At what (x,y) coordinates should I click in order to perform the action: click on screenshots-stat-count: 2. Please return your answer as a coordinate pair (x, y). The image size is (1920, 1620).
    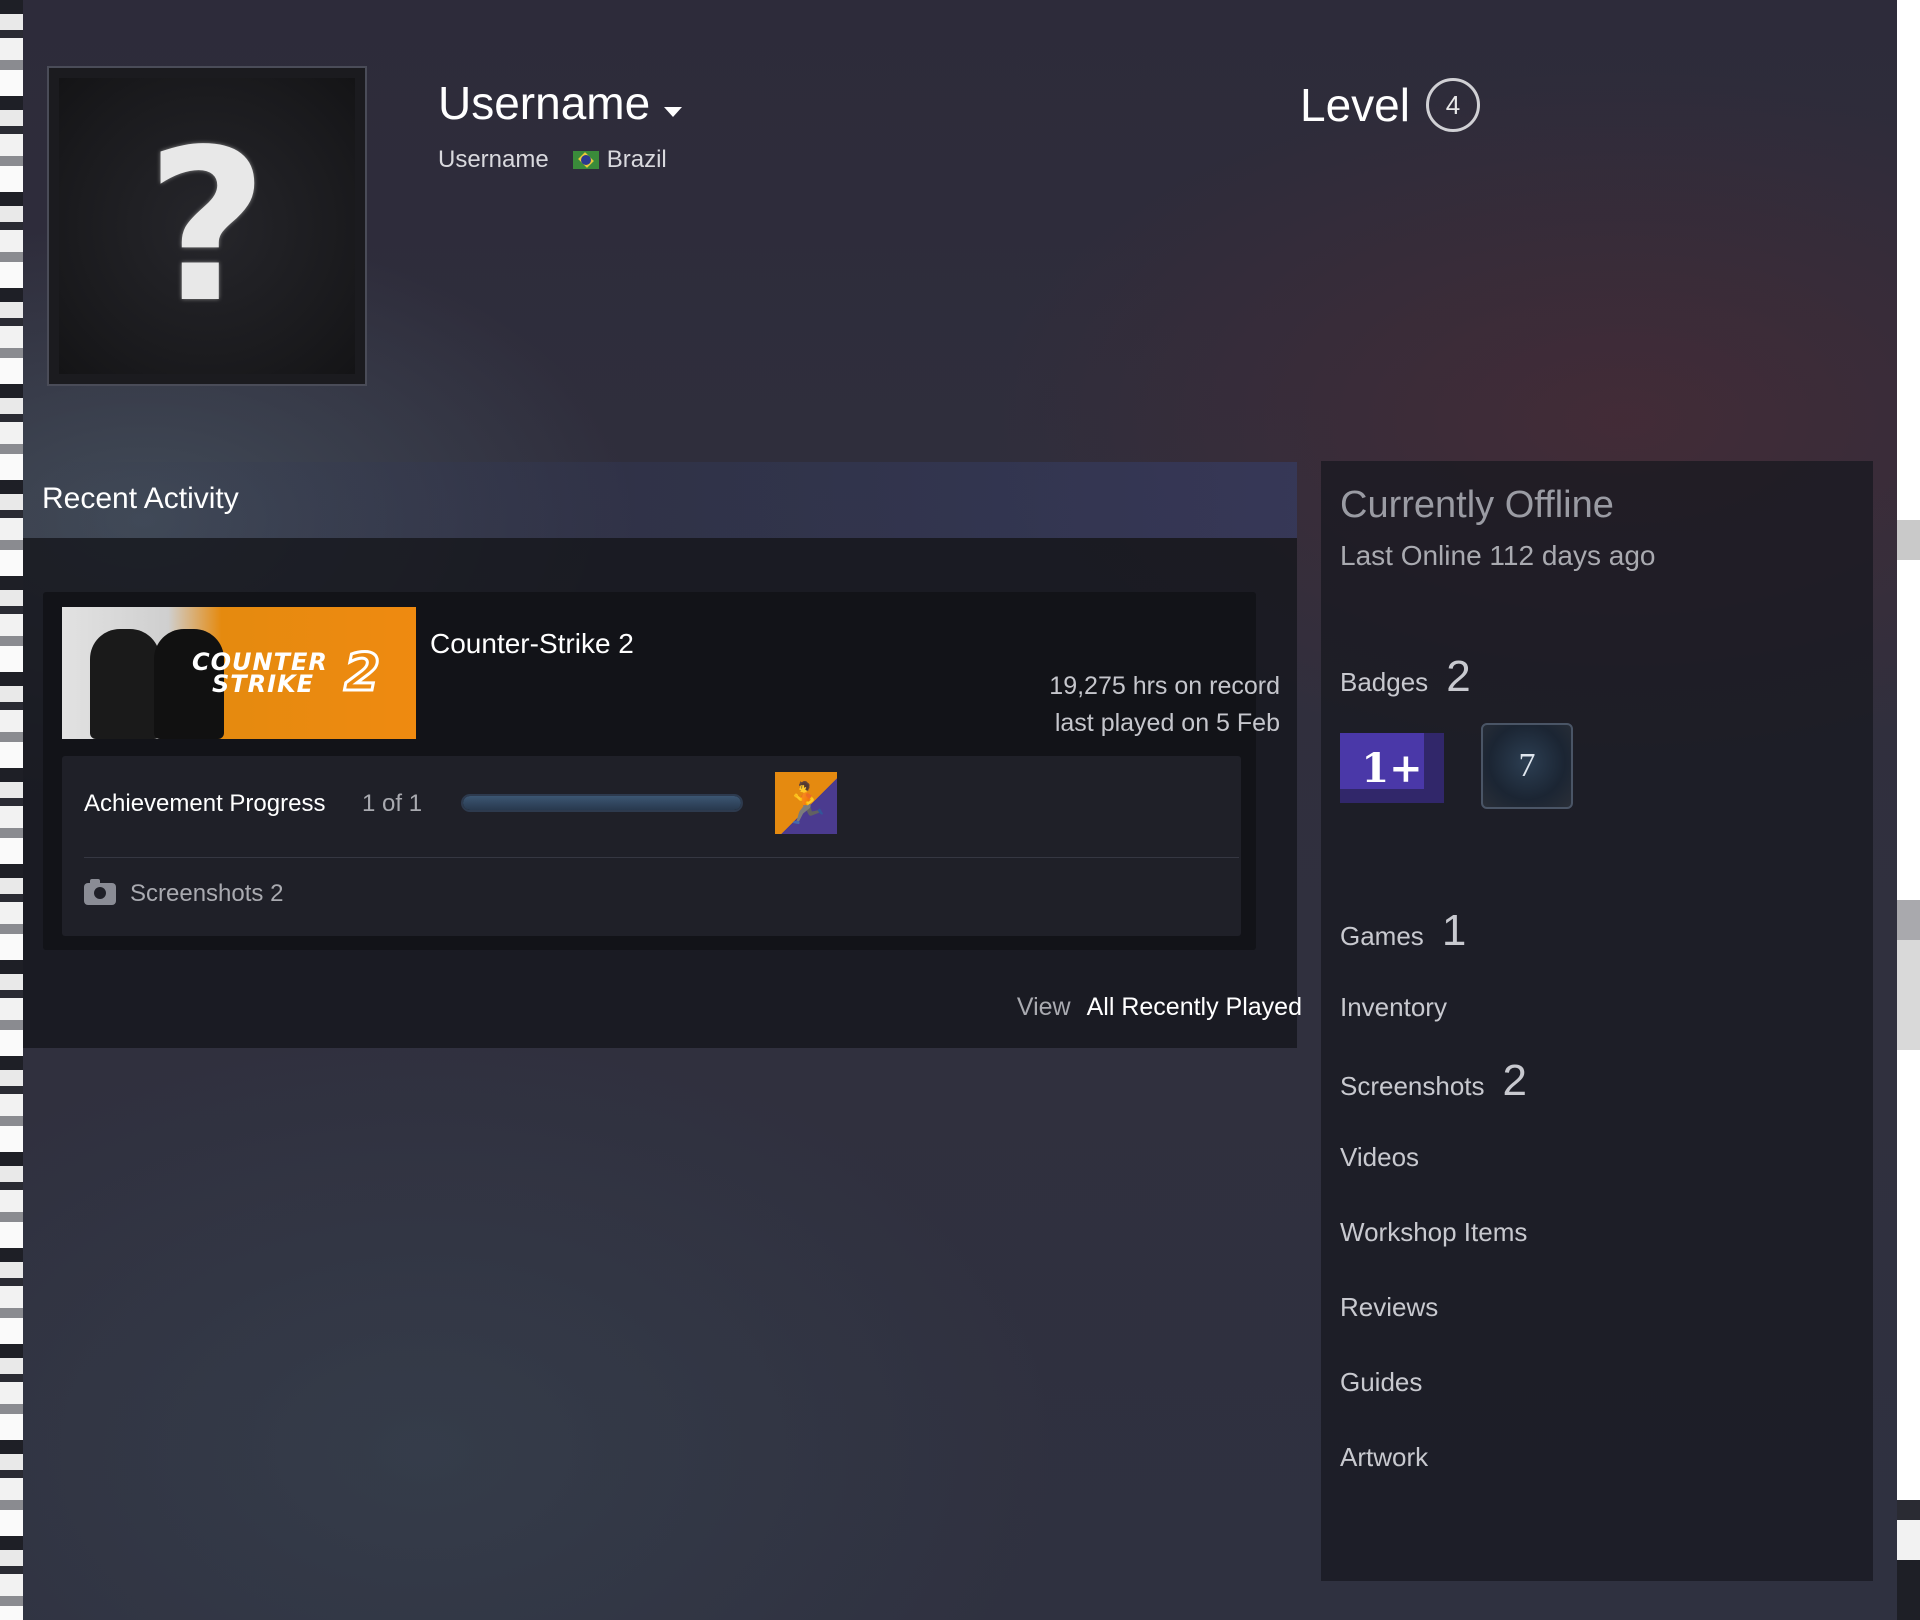
    Looking at the image, I should click on (1515, 1080).